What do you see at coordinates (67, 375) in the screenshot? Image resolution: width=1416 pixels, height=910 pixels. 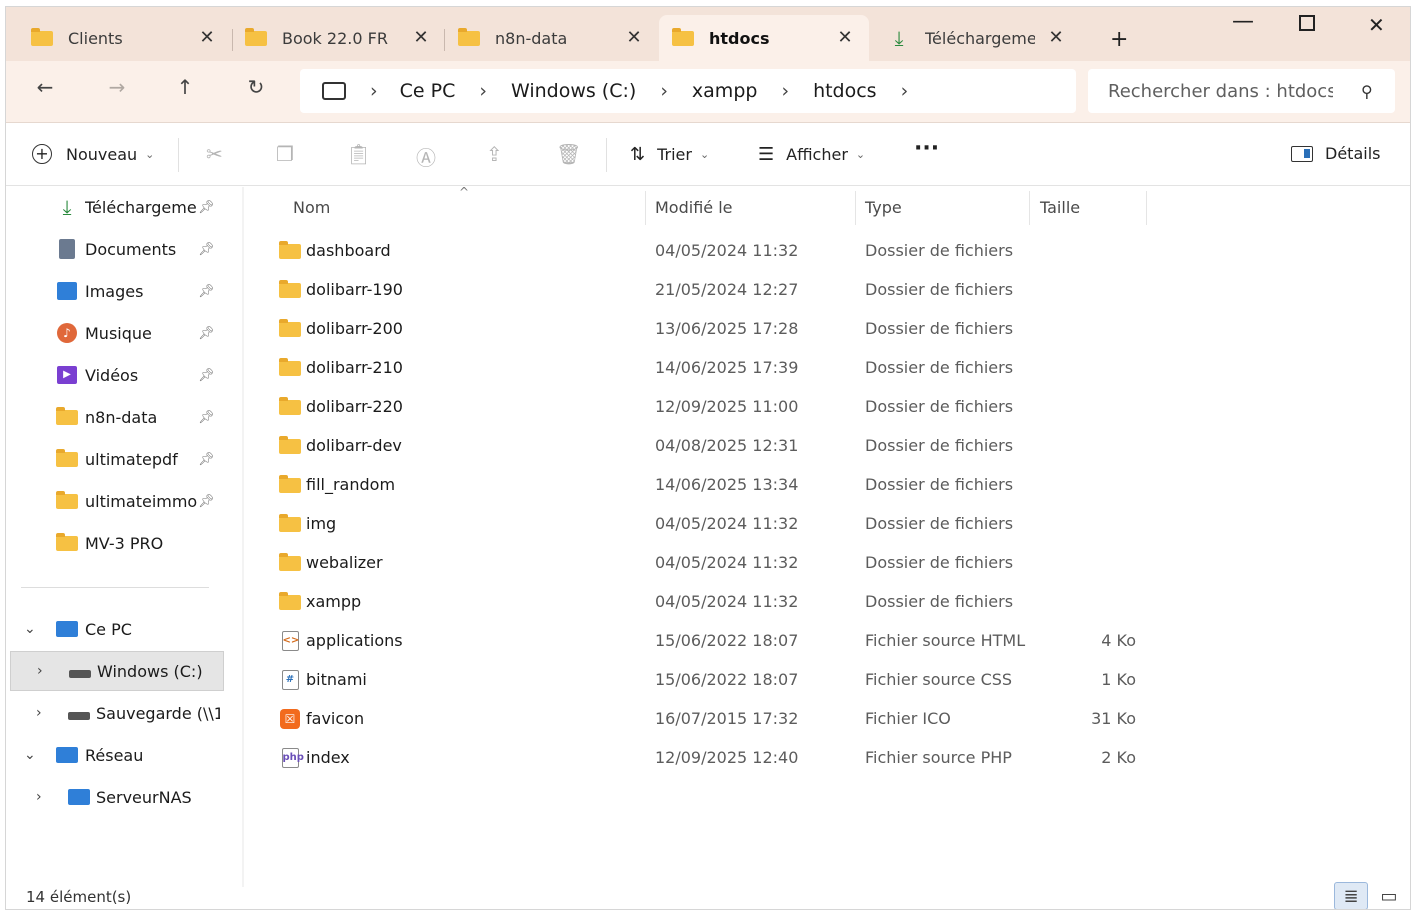 I see `videos-icon: ▶` at bounding box center [67, 375].